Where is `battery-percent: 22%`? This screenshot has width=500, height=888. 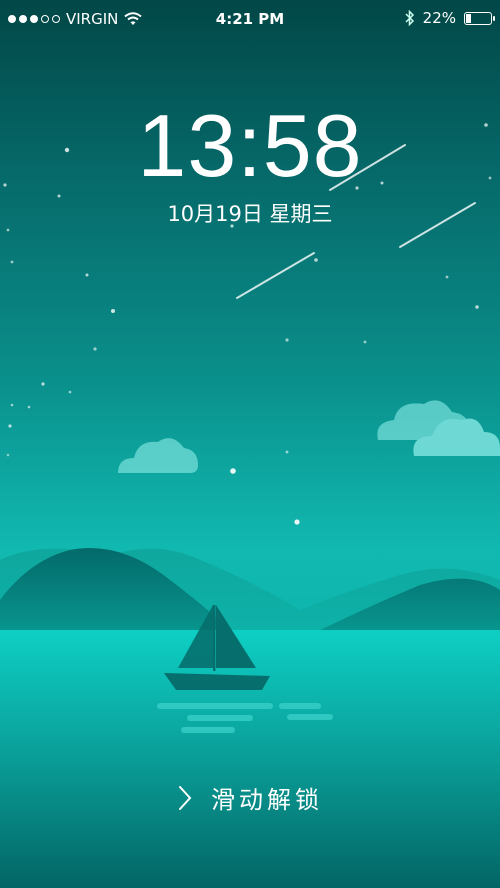
battery-percent: 22% is located at coordinates (439, 18).